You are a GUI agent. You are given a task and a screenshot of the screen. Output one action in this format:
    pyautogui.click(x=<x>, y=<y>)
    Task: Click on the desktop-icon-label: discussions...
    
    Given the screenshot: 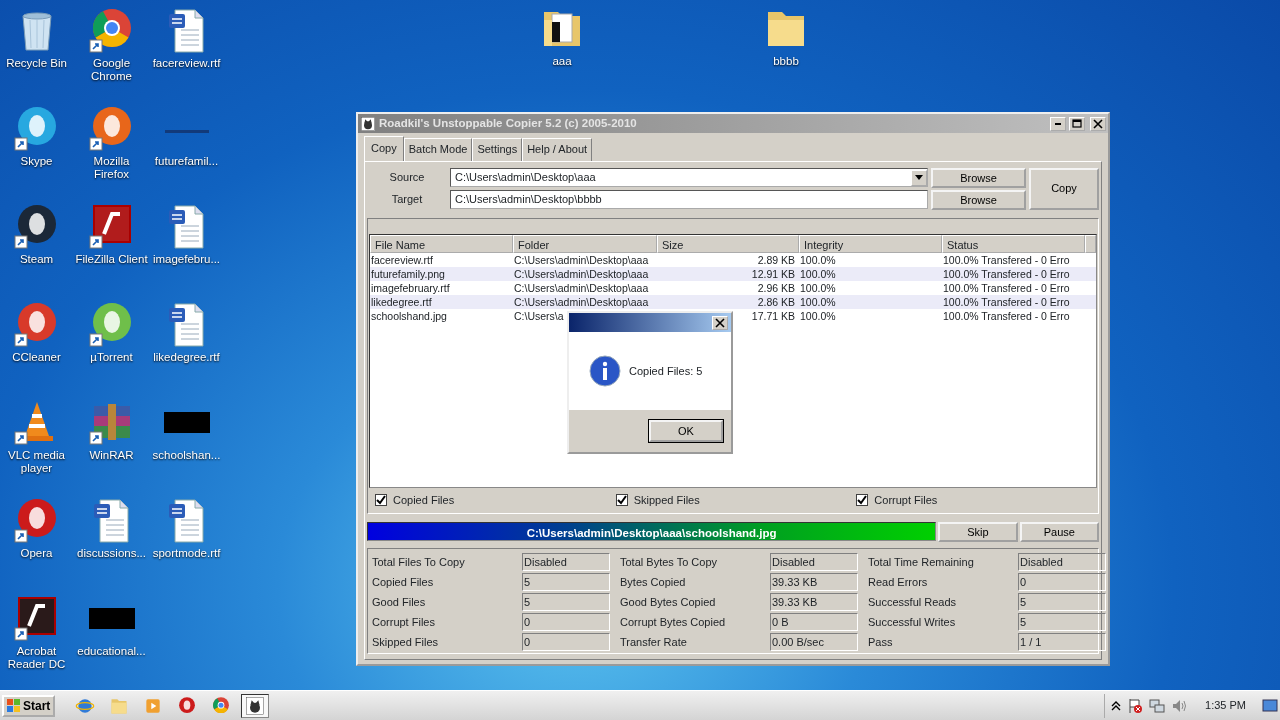 What is the action you would take?
    pyautogui.click(x=111, y=553)
    